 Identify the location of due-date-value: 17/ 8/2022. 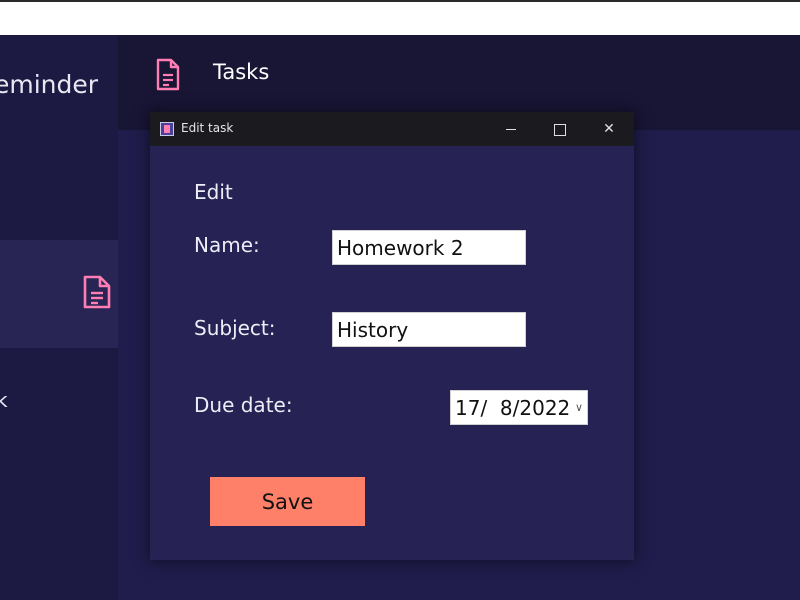
(513, 408).